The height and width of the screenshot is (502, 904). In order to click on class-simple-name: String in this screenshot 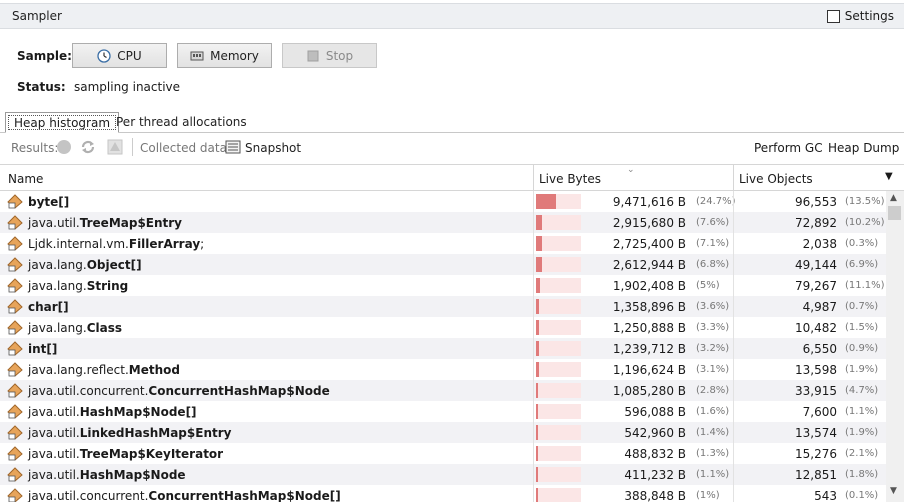, I will do `click(107, 285)`.